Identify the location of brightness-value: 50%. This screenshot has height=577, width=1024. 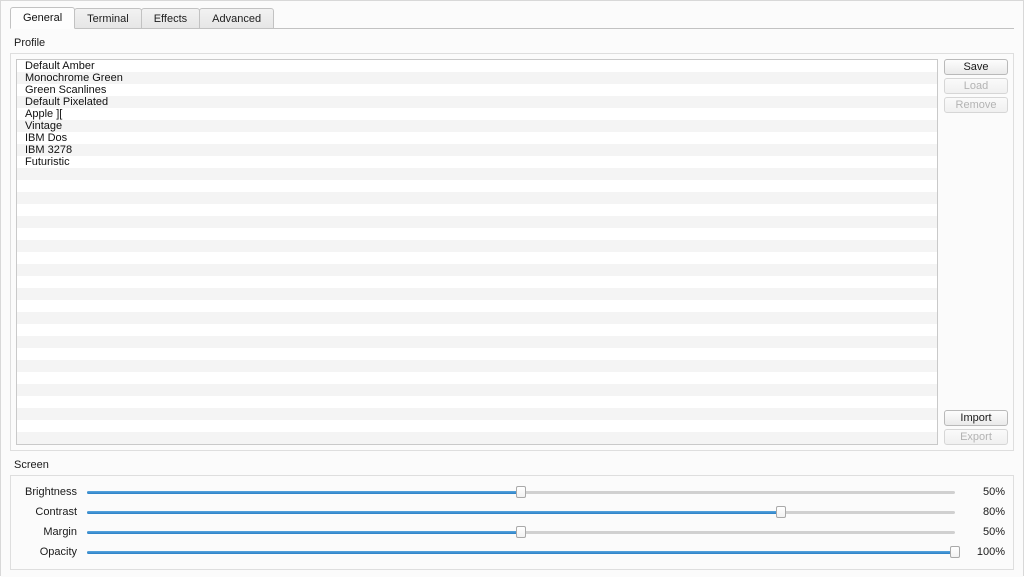
(993, 492).